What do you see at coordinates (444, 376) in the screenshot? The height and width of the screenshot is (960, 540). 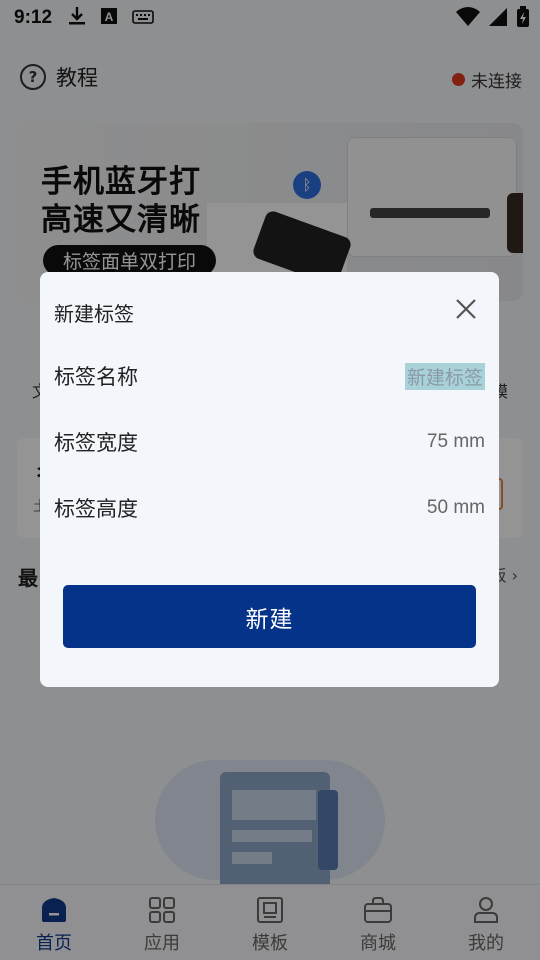 I see `label-name-input: 新建标签` at bounding box center [444, 376].